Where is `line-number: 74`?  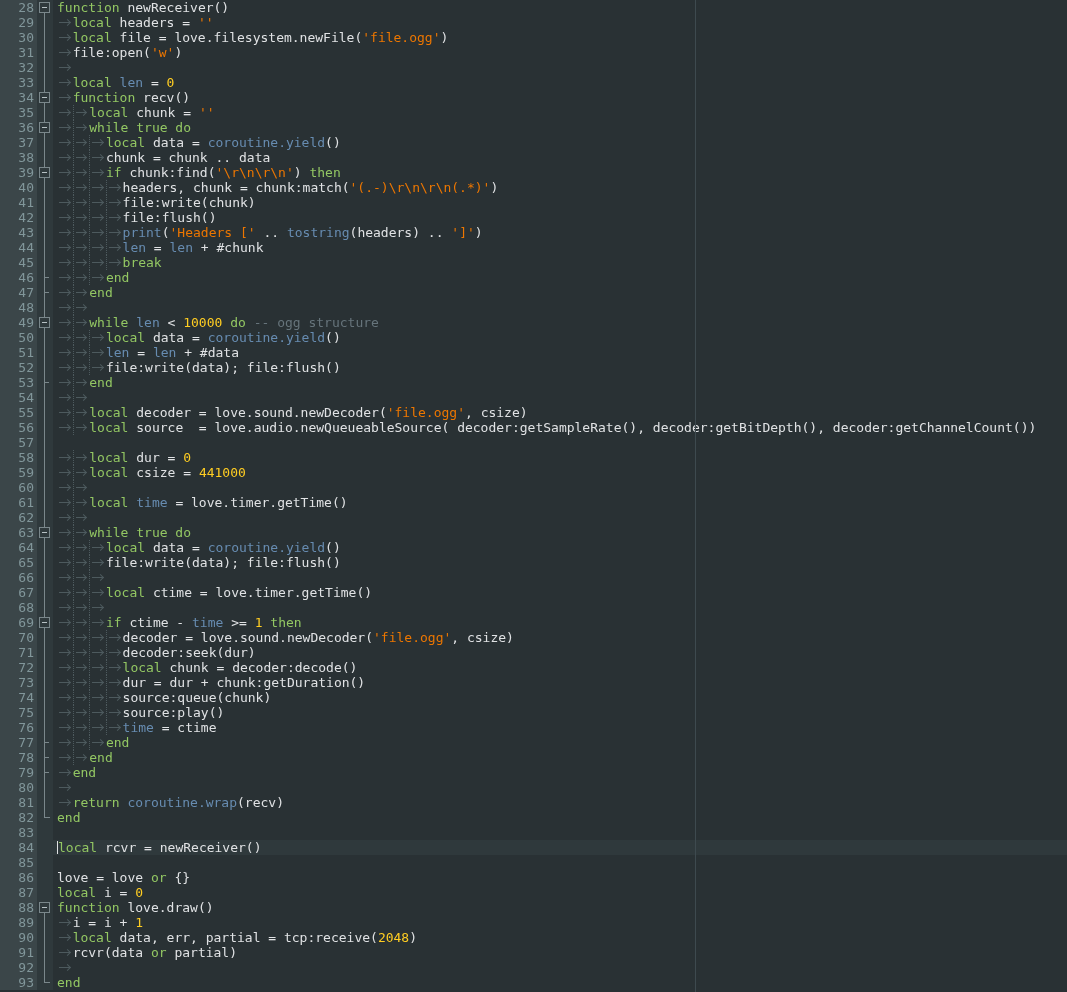
line-number: 74 is located at coordinates (18, 697).